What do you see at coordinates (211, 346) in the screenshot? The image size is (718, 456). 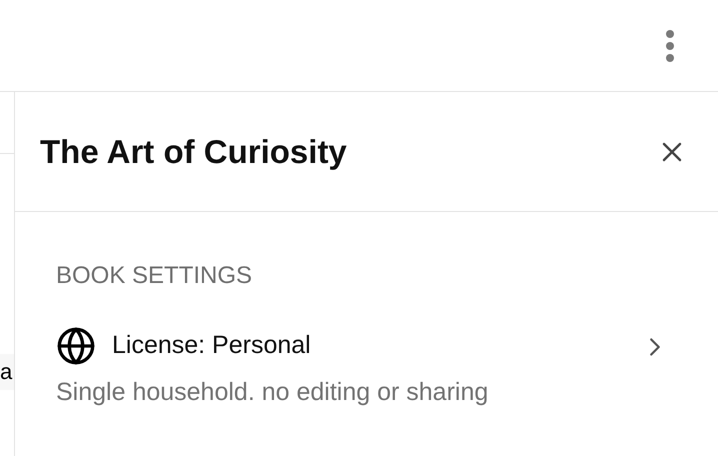 I see `setting-label: License: Personal` at bounding box center [211, 346].